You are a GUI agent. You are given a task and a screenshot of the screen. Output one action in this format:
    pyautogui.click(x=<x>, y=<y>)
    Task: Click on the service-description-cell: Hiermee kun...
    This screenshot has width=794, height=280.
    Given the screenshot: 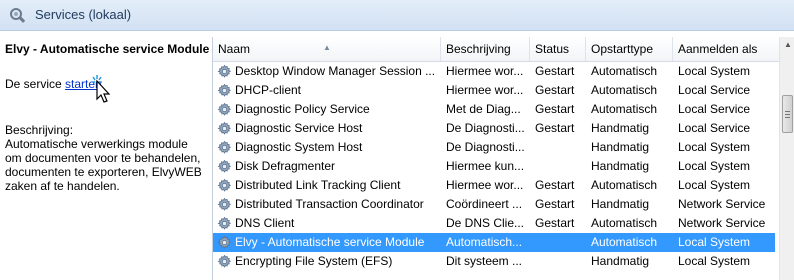 What is the action you would take?
    pyautogui.click(x=485, y=166)
    